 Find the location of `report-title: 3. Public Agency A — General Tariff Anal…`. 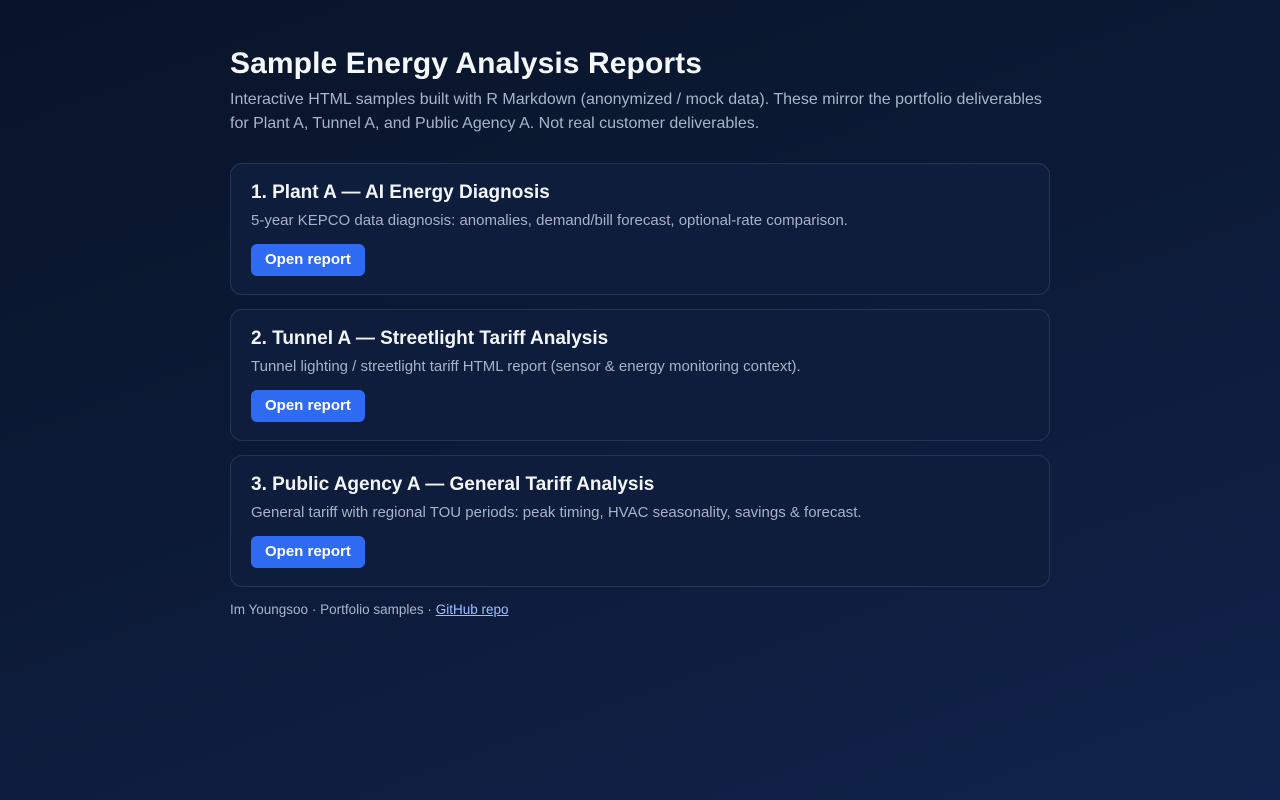

report-title: 3. Public Agency A — General Tariff Anal… is located at coordinates (453, 484).